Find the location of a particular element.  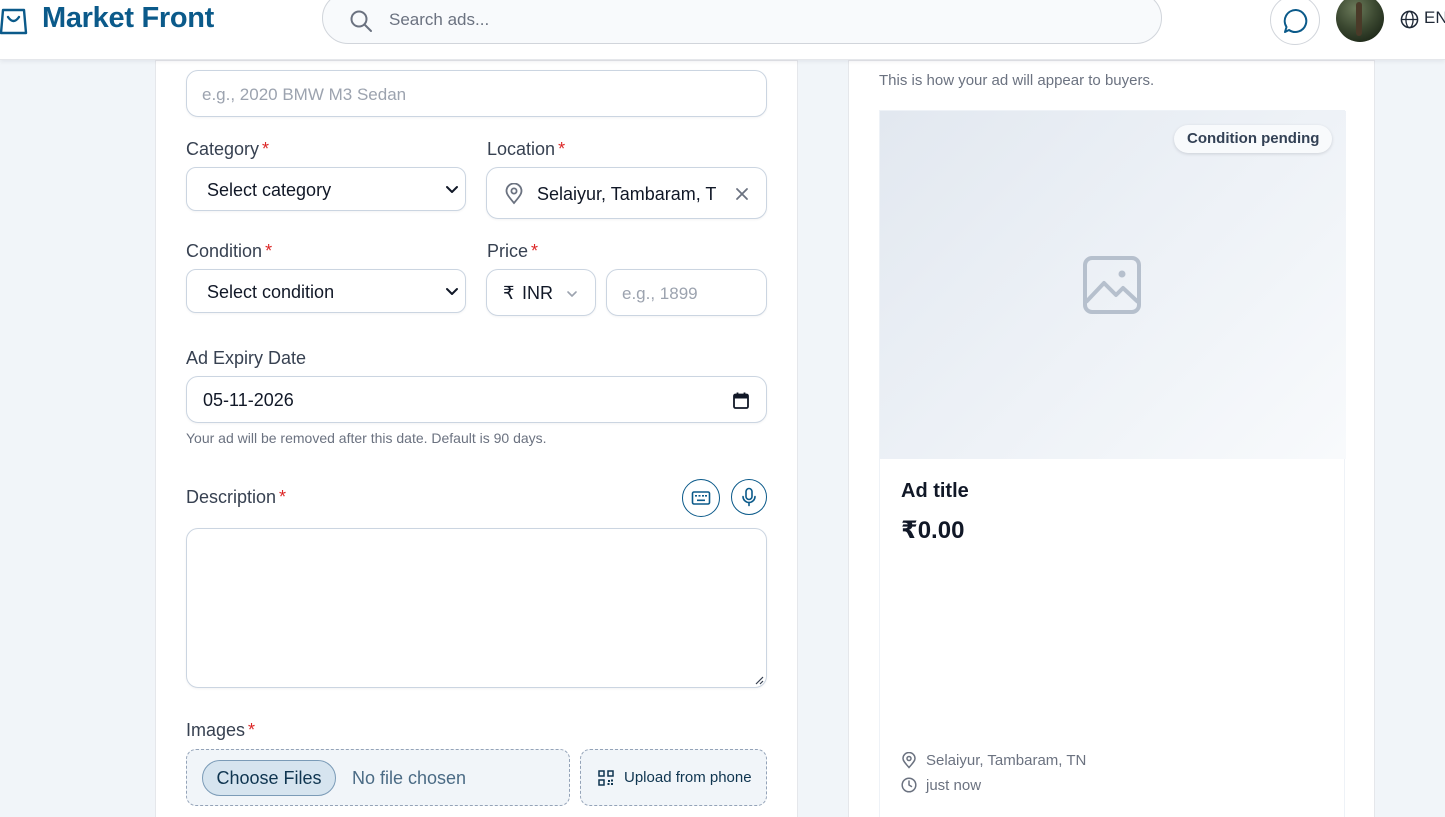

language-code: EN is located at coordinates (1434, 17).